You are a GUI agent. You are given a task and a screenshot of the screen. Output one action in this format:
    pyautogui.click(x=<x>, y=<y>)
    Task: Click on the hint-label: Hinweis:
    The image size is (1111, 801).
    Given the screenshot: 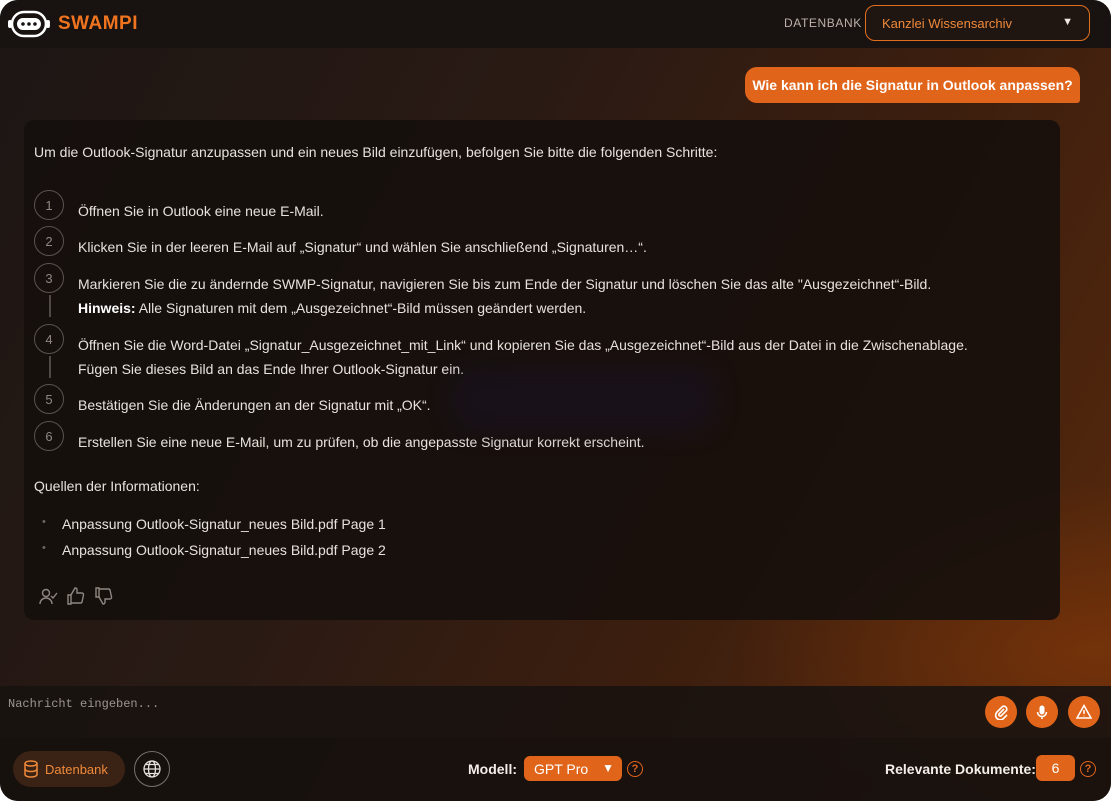 What is the action you would take?
    pyautogui.click(x=107, y=308)
    